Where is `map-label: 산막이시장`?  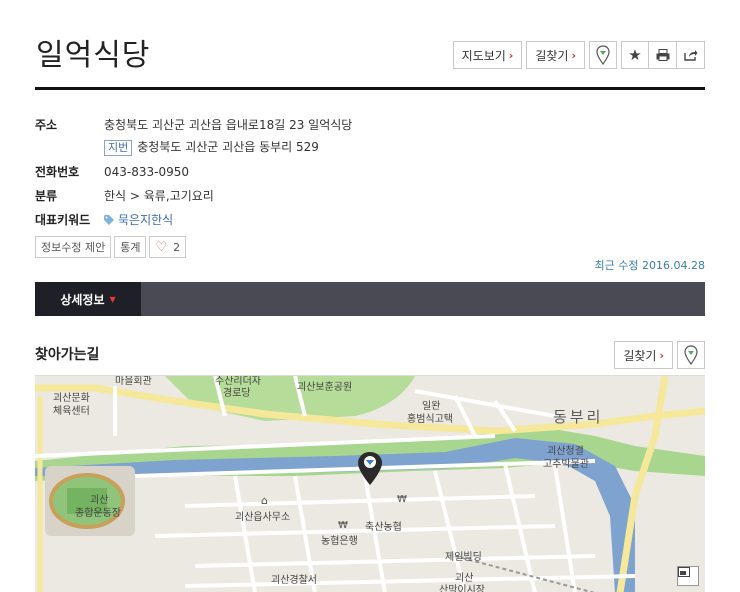 map-label: 산막이시장 is located at coordinates (462, 588).